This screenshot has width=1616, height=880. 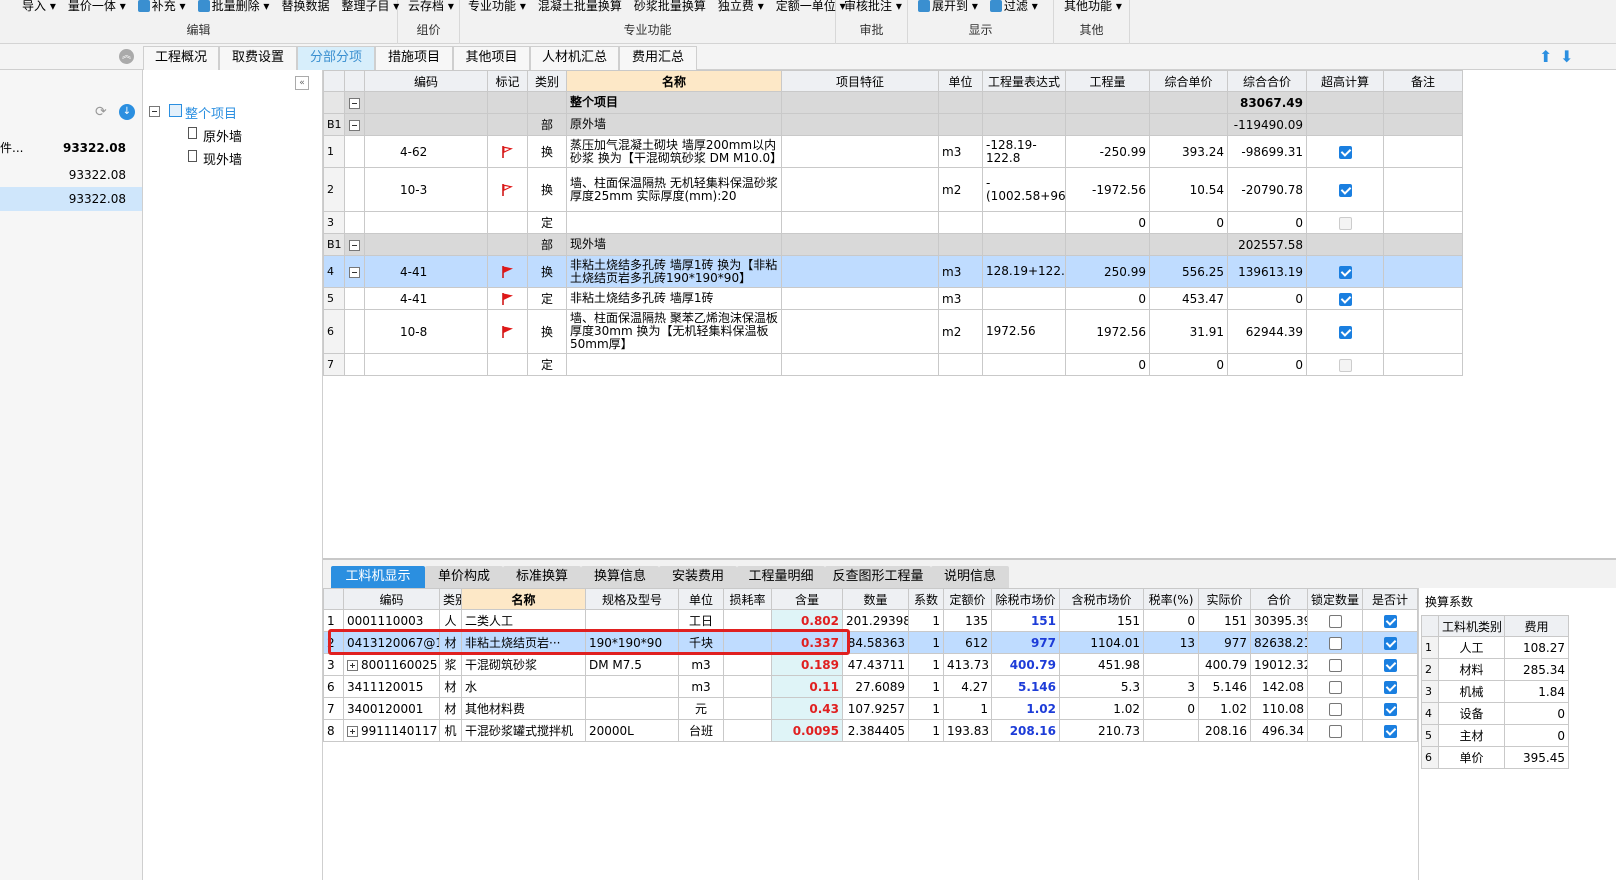 I want to click on row-unit-price: 556.25, so click(x=1188, y=271).